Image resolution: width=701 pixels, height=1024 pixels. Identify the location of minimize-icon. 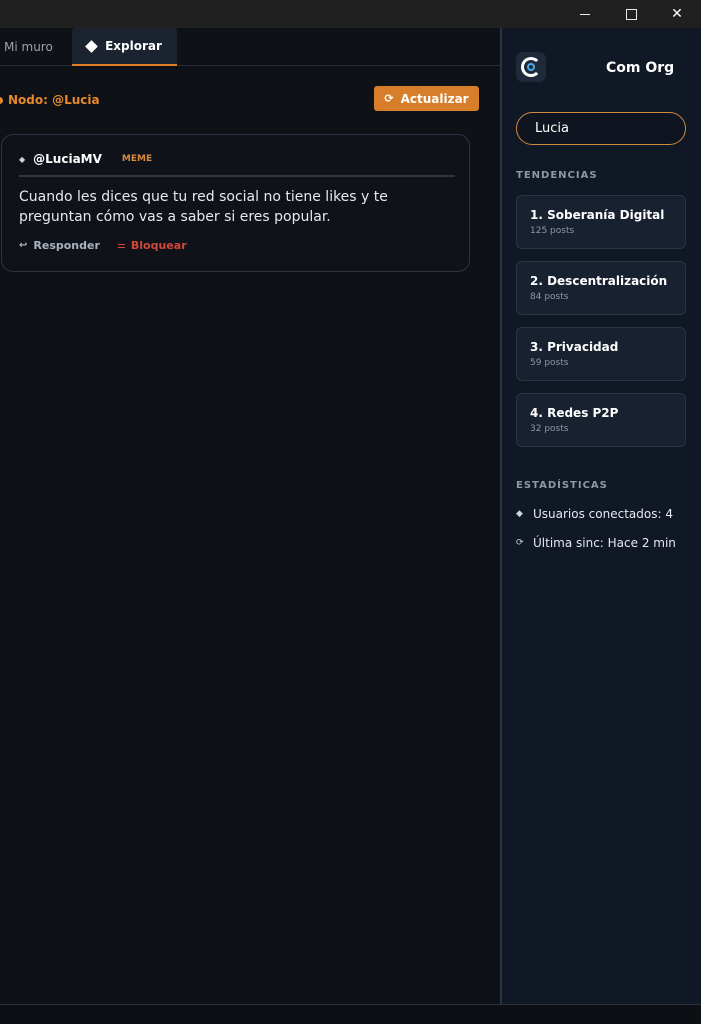
(585, 14).